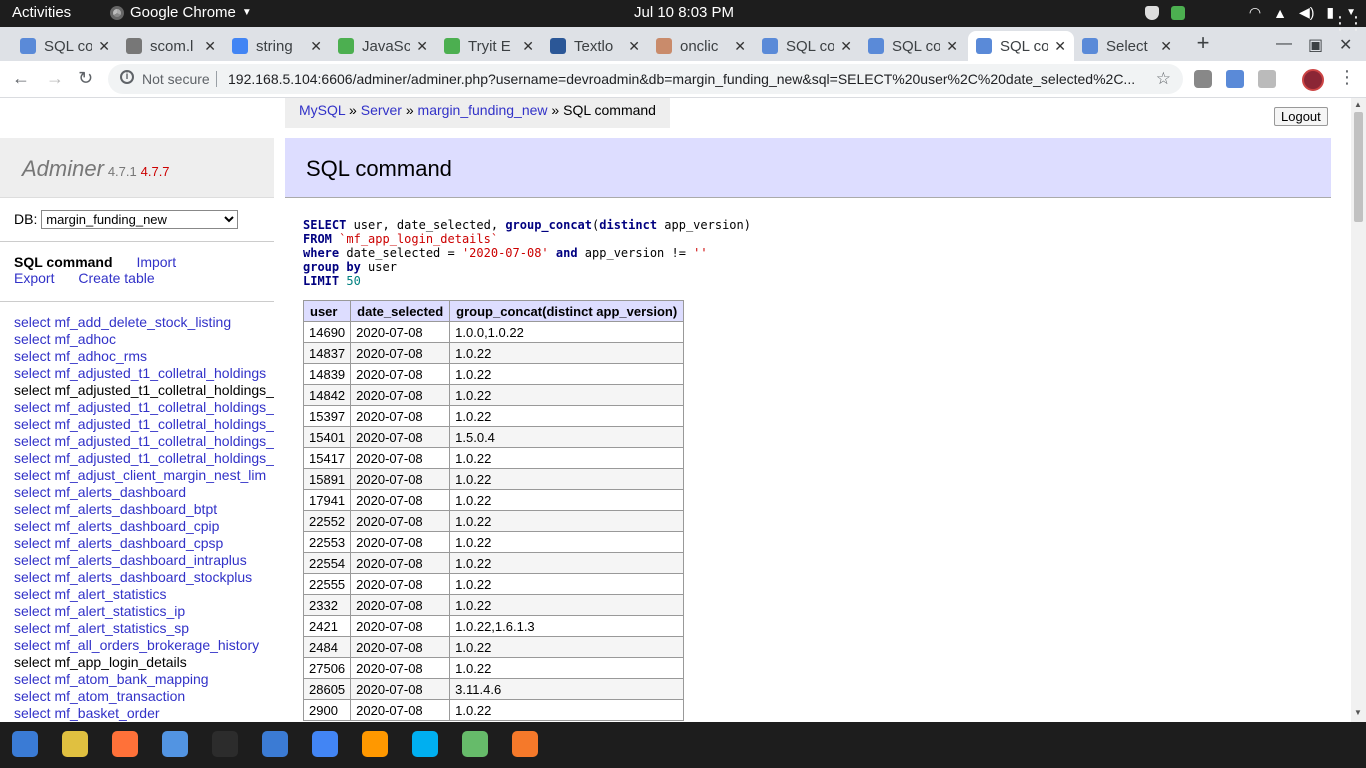 The height and width of the screenshot is (768, 1366). I want to click on tab: Tryit E ✕, so click(489, 46).